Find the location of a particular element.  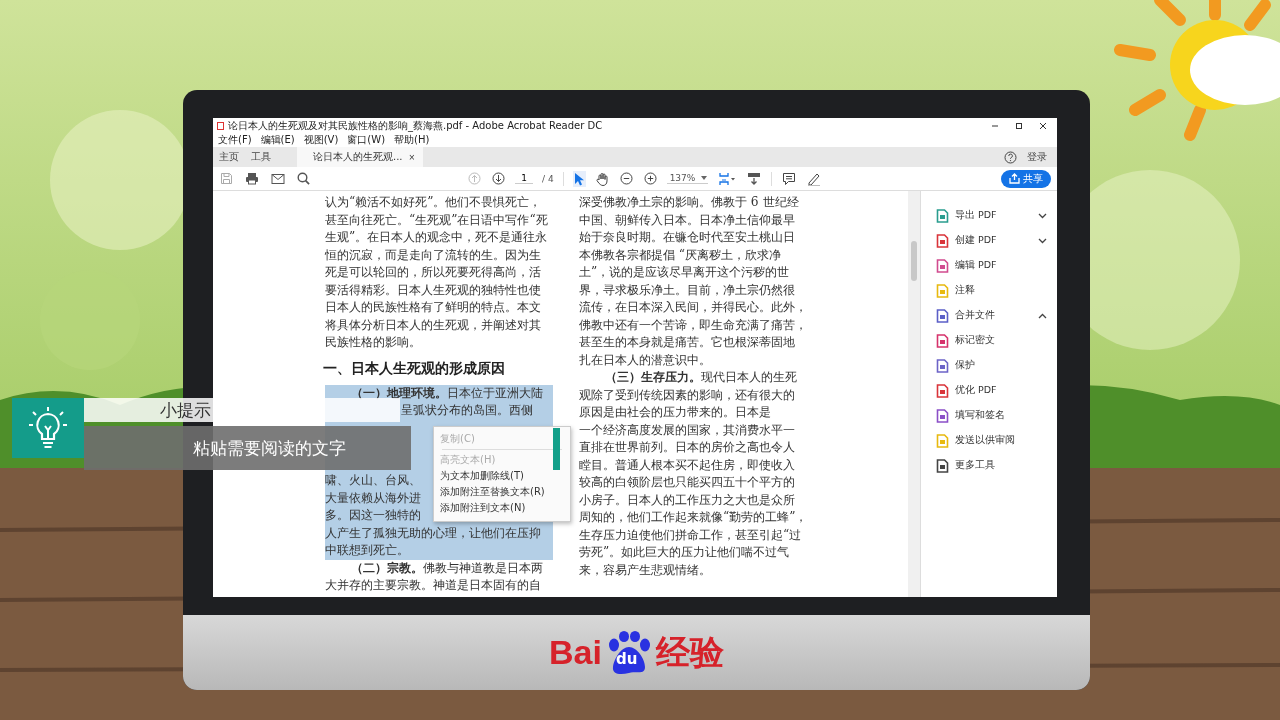

window-title: 论日本人的生死观及对其民族性格的影响_蔡海燕.pdf - Adobe Acrobat Reader DC is located at coordinates (415, 125).